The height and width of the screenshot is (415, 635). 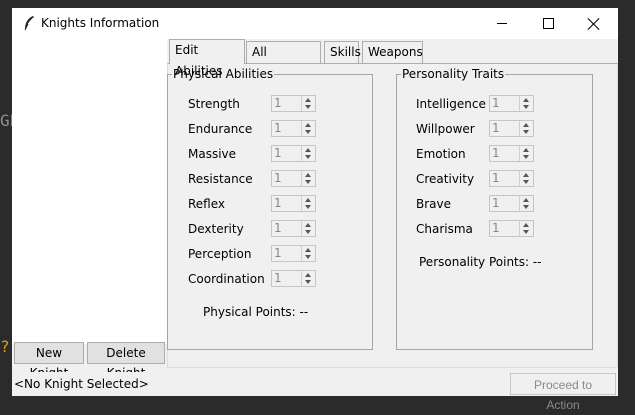 What do you see at coordinates (207, 58) in the screenshot?
I see `tab-edit-abilities: Edit Abilities` at bounding box center [207, 58].